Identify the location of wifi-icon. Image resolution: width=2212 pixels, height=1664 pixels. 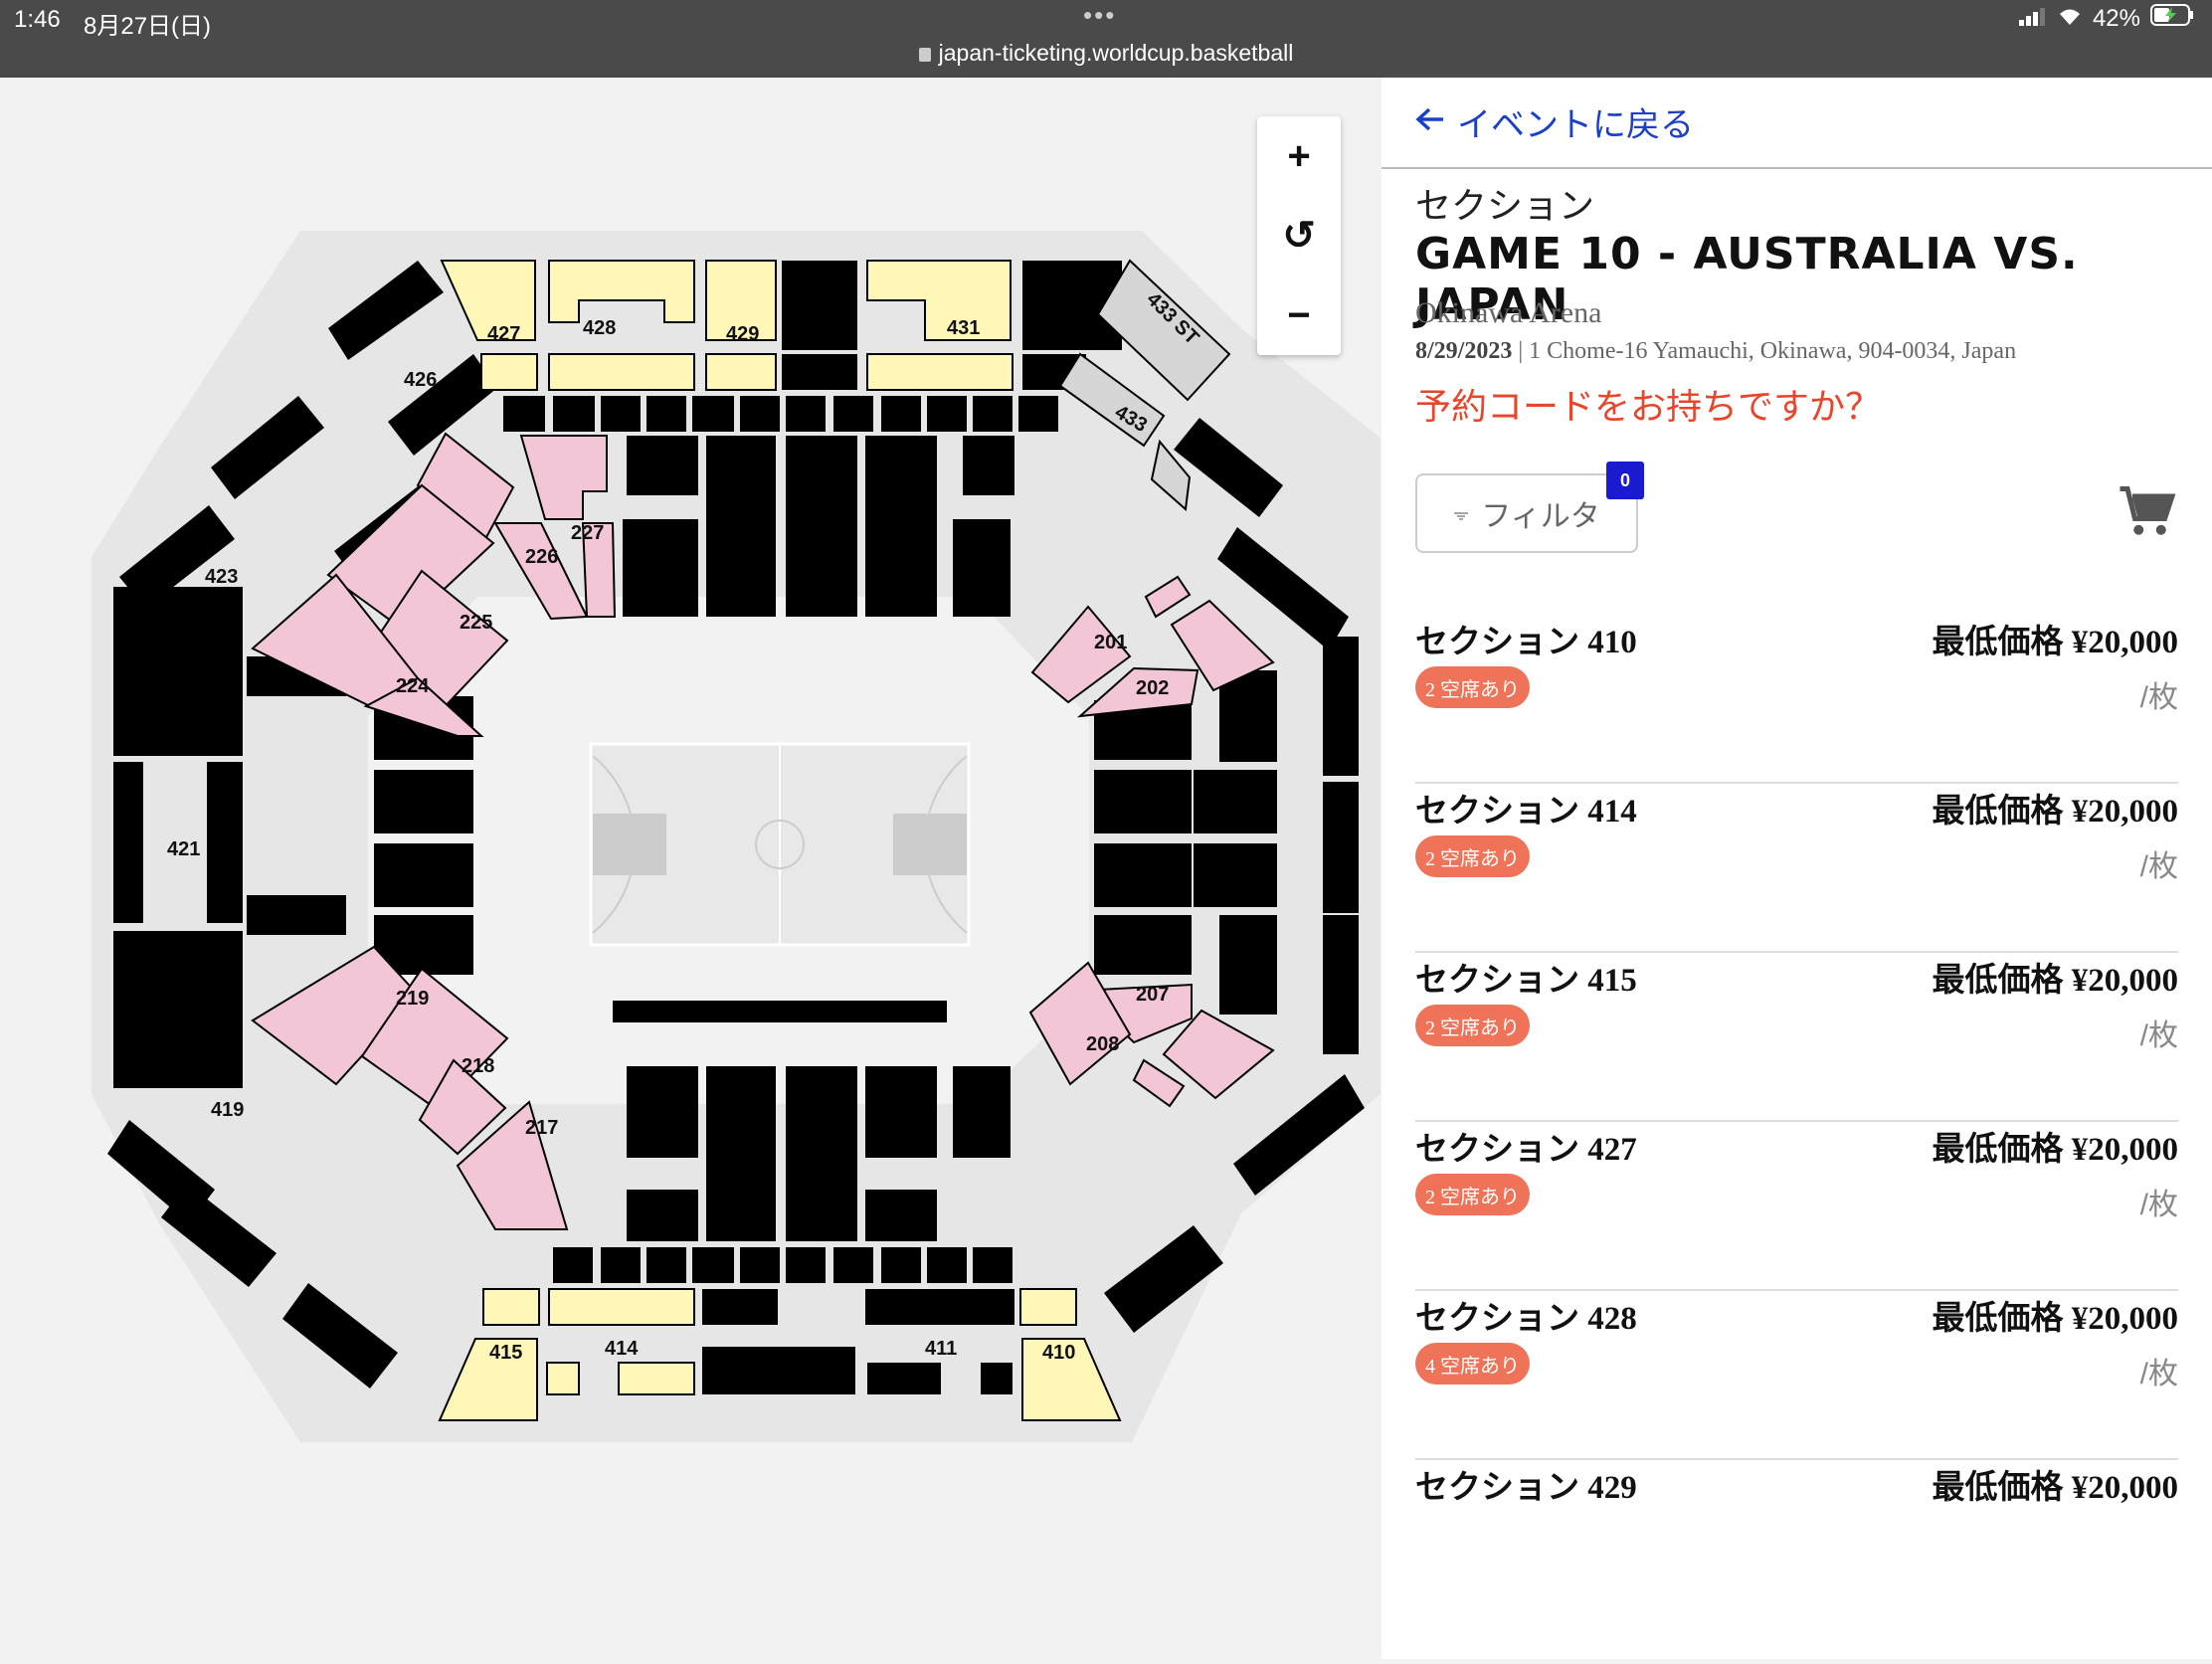
(2070, 19).